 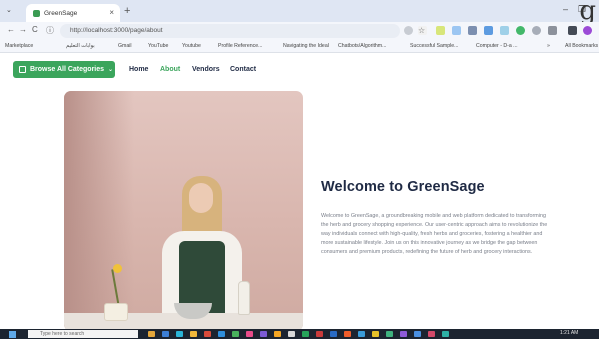 What do you see at coordinates (23, 29) in the screenshot?
I see `forward-button: →` at bounding box center [23, 29].